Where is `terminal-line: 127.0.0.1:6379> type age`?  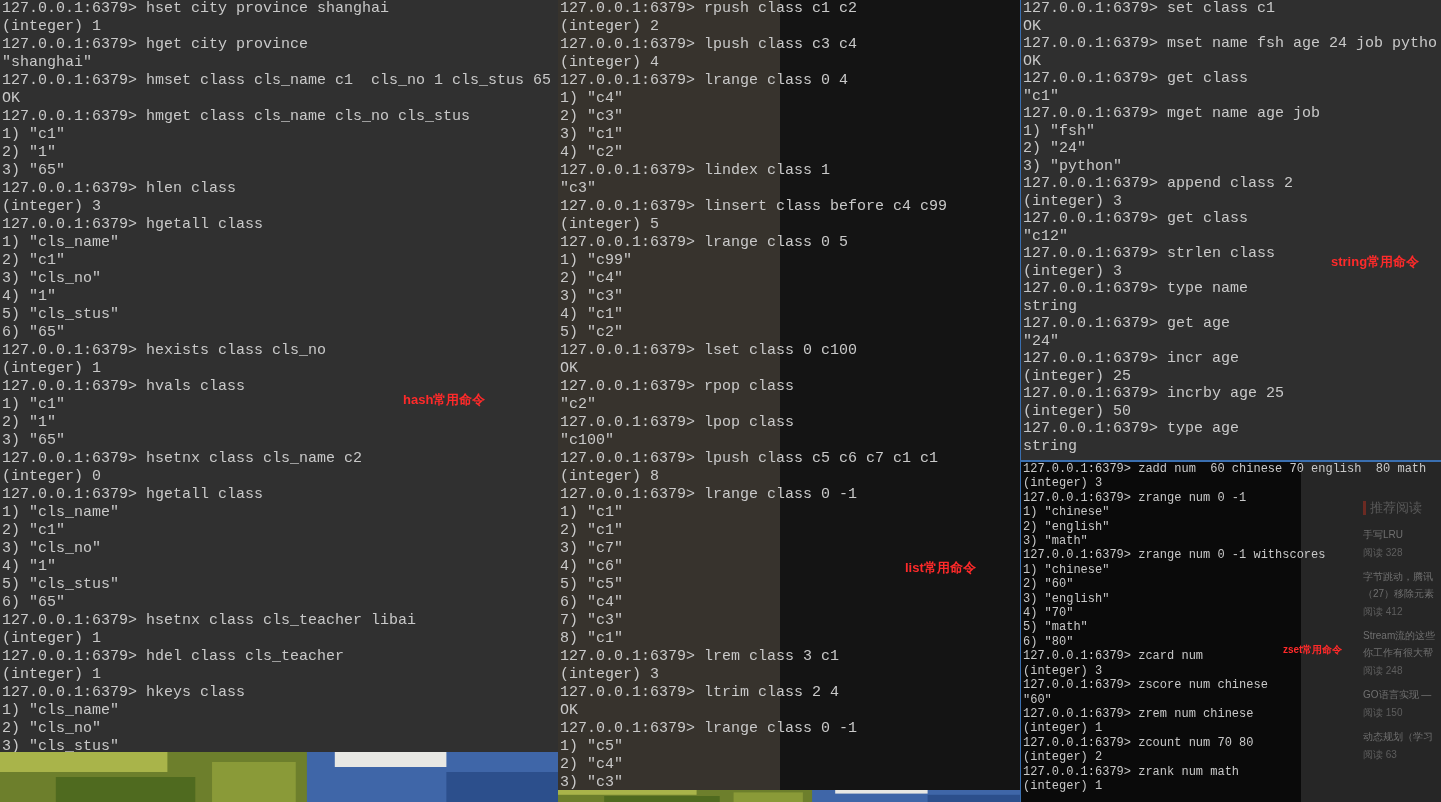
terminal-line: 127.0.0.1:6379> type age is located at coordinates (1131, 429).